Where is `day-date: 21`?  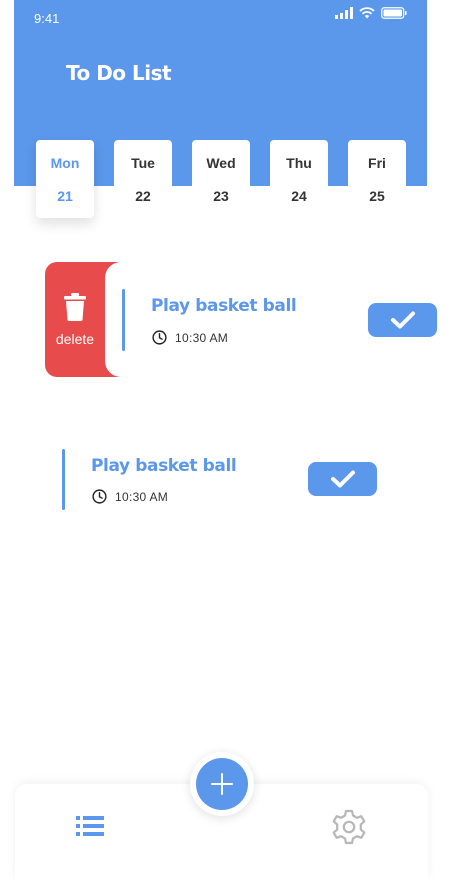
day-date: 21 is located at coordinates (65, 196).